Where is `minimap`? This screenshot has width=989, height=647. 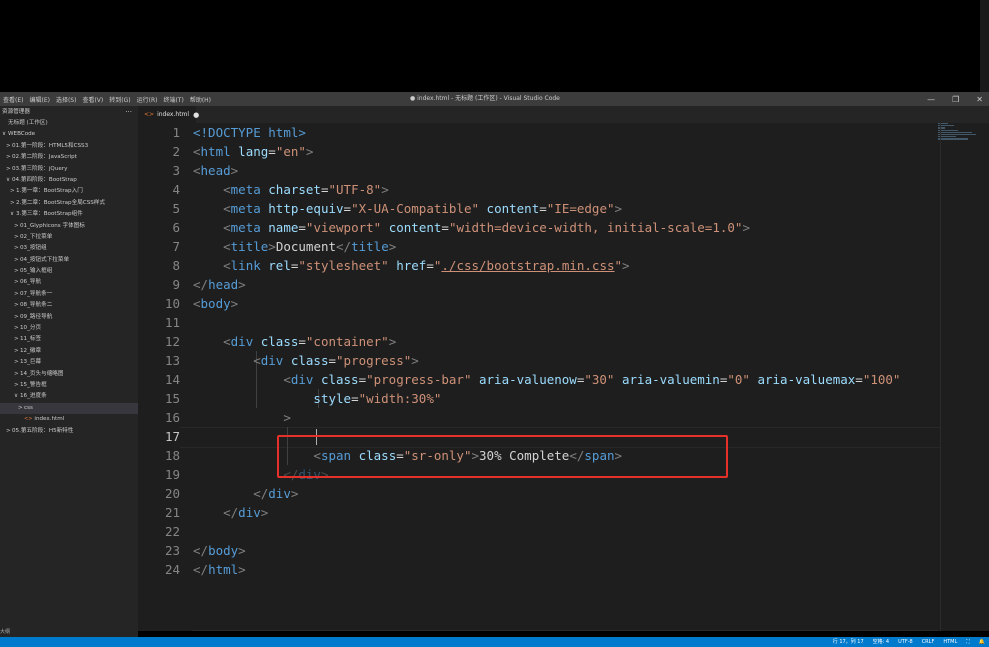
minimap is located at coordinates (959, 138).